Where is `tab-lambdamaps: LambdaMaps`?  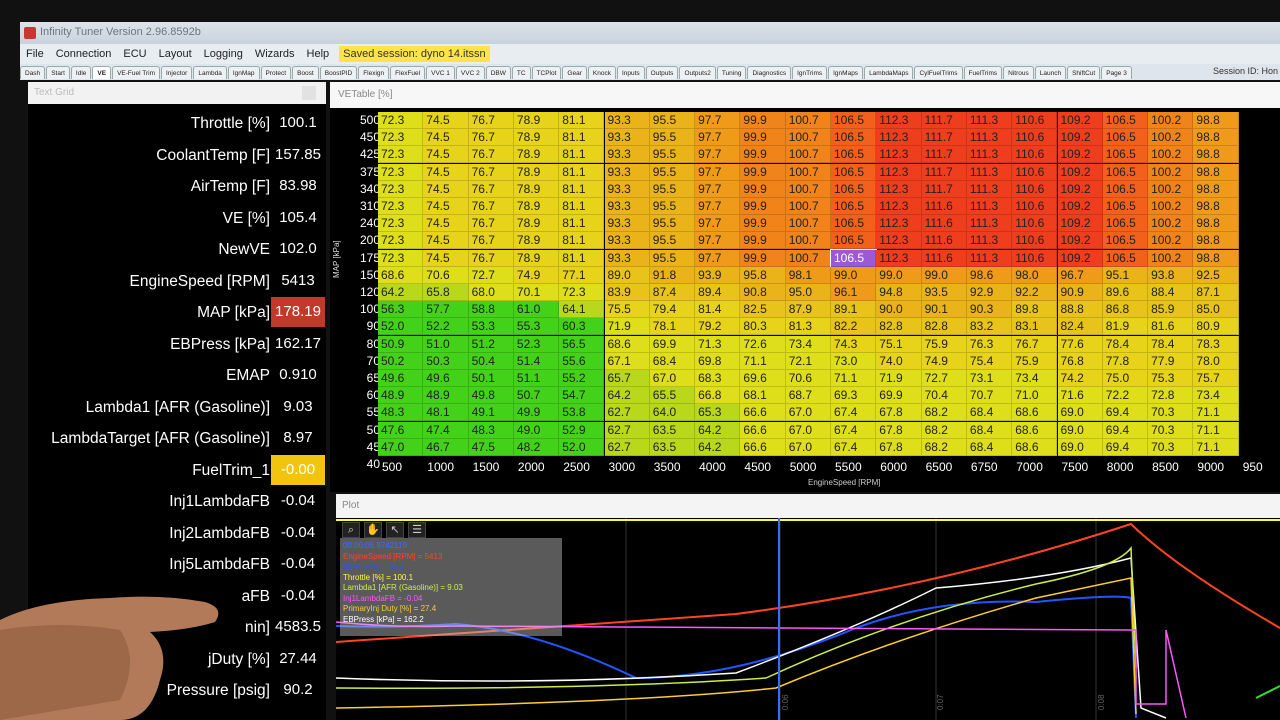
tab-lambdamaps: LambdaMaps is located at coordinates (889, 72).